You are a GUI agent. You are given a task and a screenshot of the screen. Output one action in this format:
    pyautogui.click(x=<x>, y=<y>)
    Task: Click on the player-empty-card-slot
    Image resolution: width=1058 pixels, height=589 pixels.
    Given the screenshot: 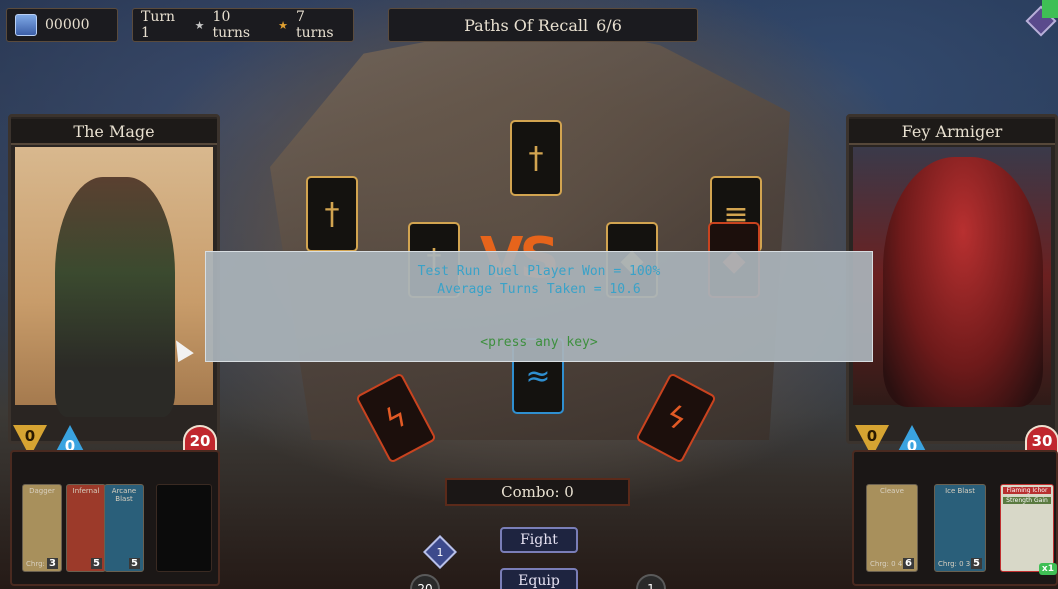 What is the action you would take?
    pyautogui.click(x=184, y=528)
    